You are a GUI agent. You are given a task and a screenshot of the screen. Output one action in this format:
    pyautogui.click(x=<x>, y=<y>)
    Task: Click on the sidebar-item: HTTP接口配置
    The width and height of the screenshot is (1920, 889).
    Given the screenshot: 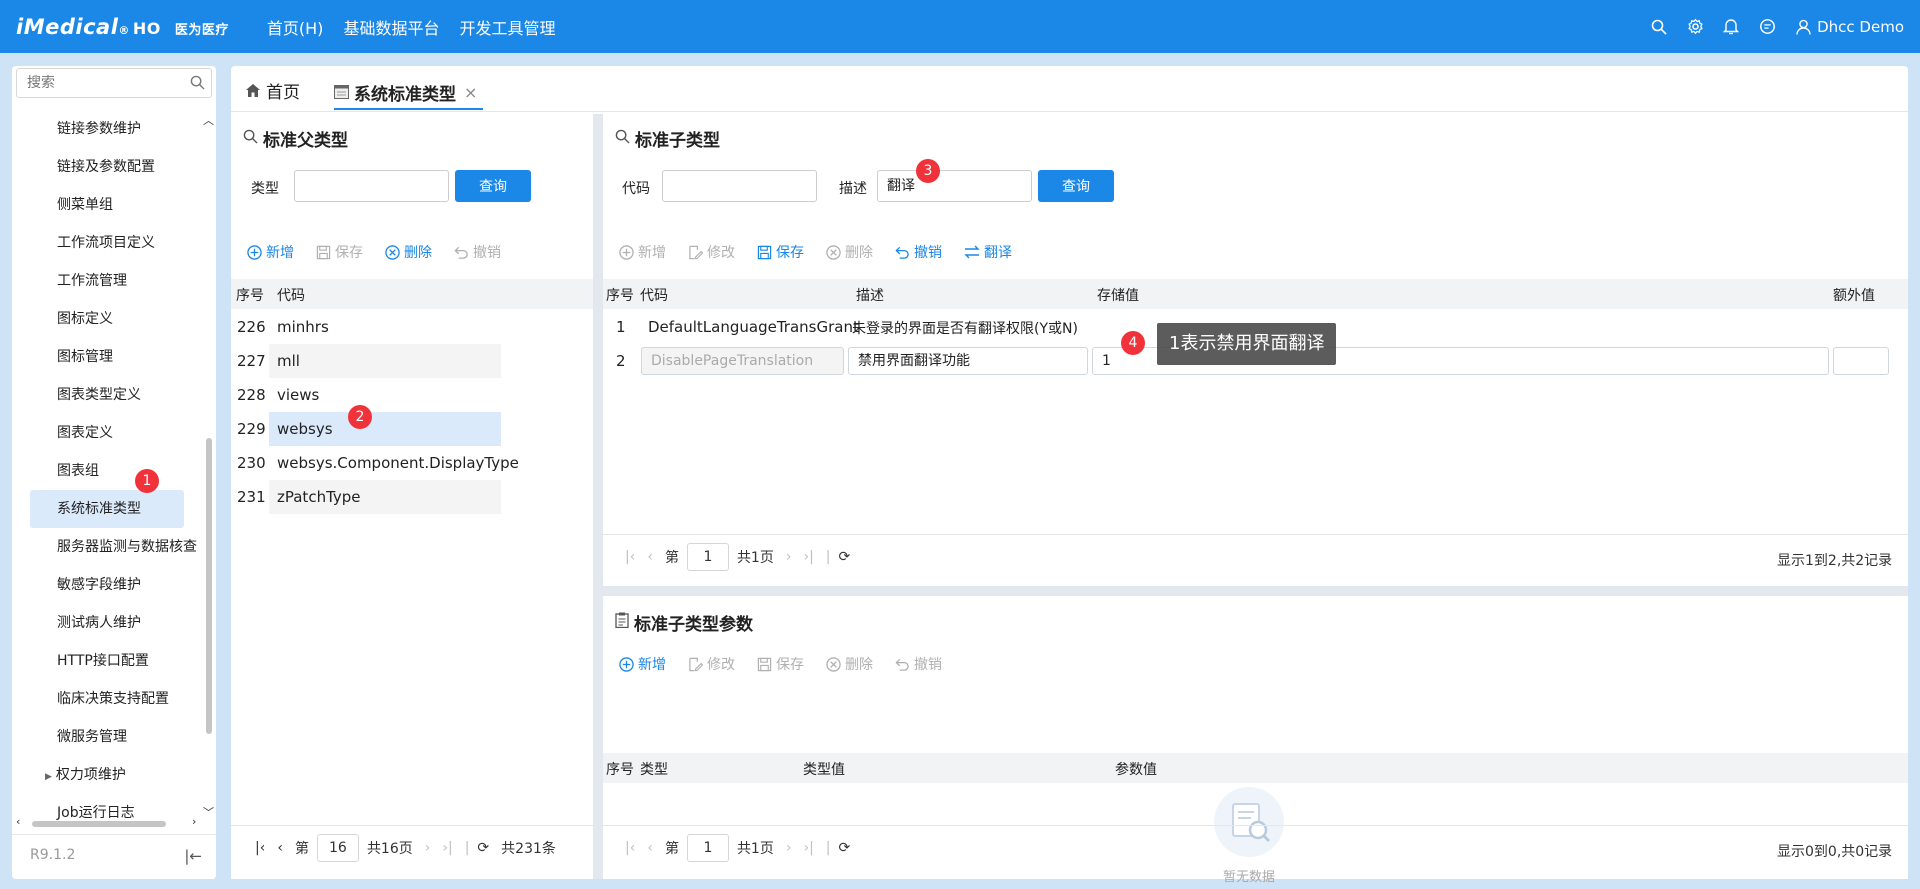 What is the action you would take?
    pyautogui.click(x=112, y=661)
    